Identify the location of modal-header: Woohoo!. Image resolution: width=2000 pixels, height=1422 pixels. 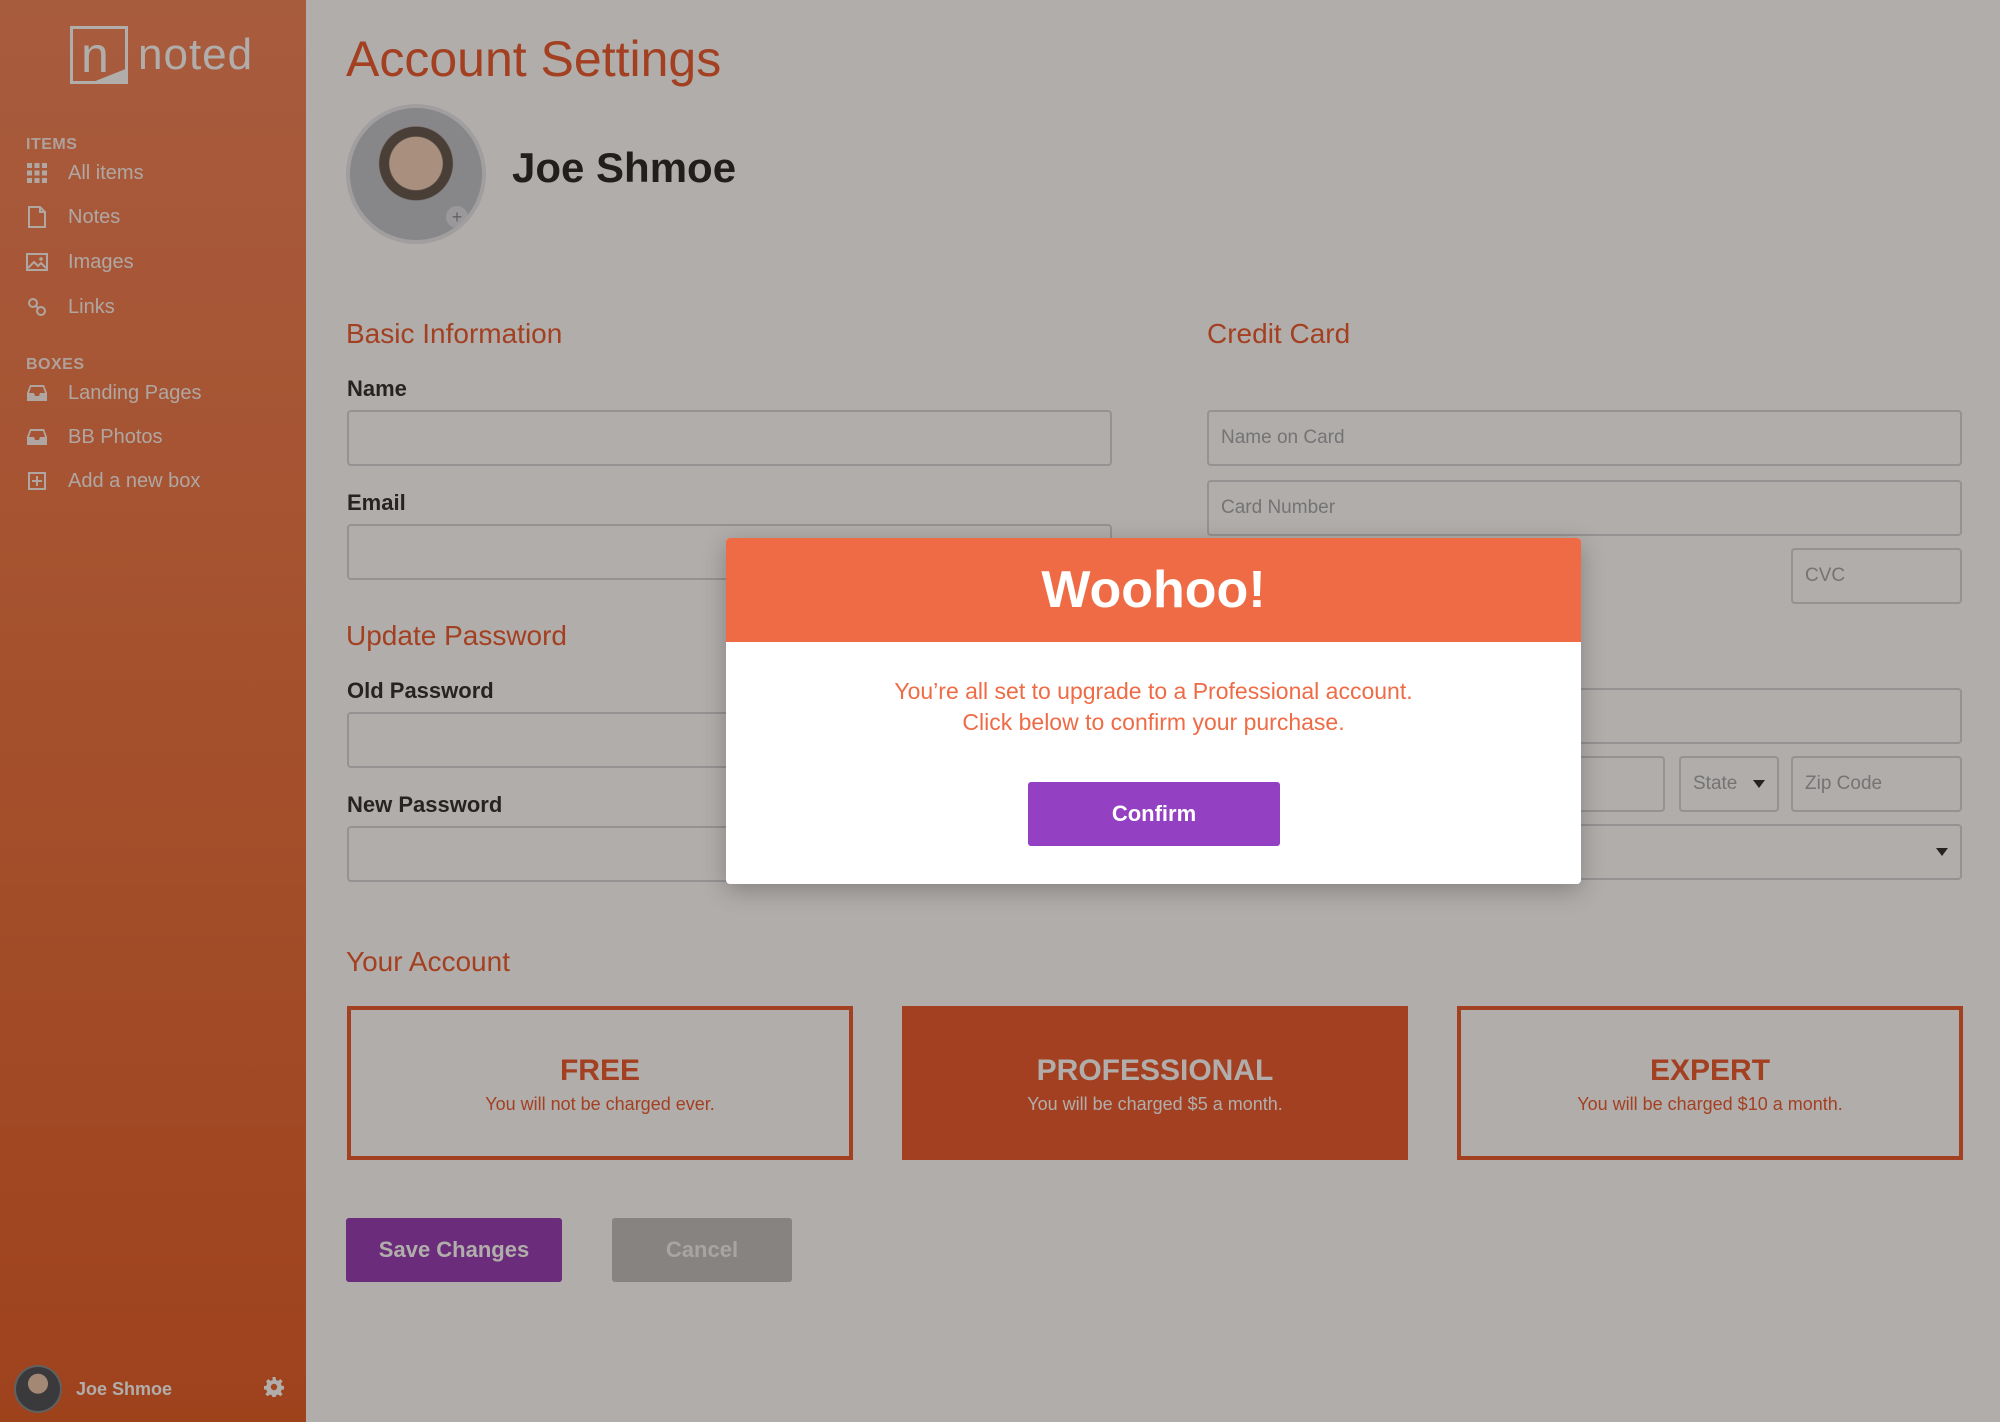
(1153, 590).